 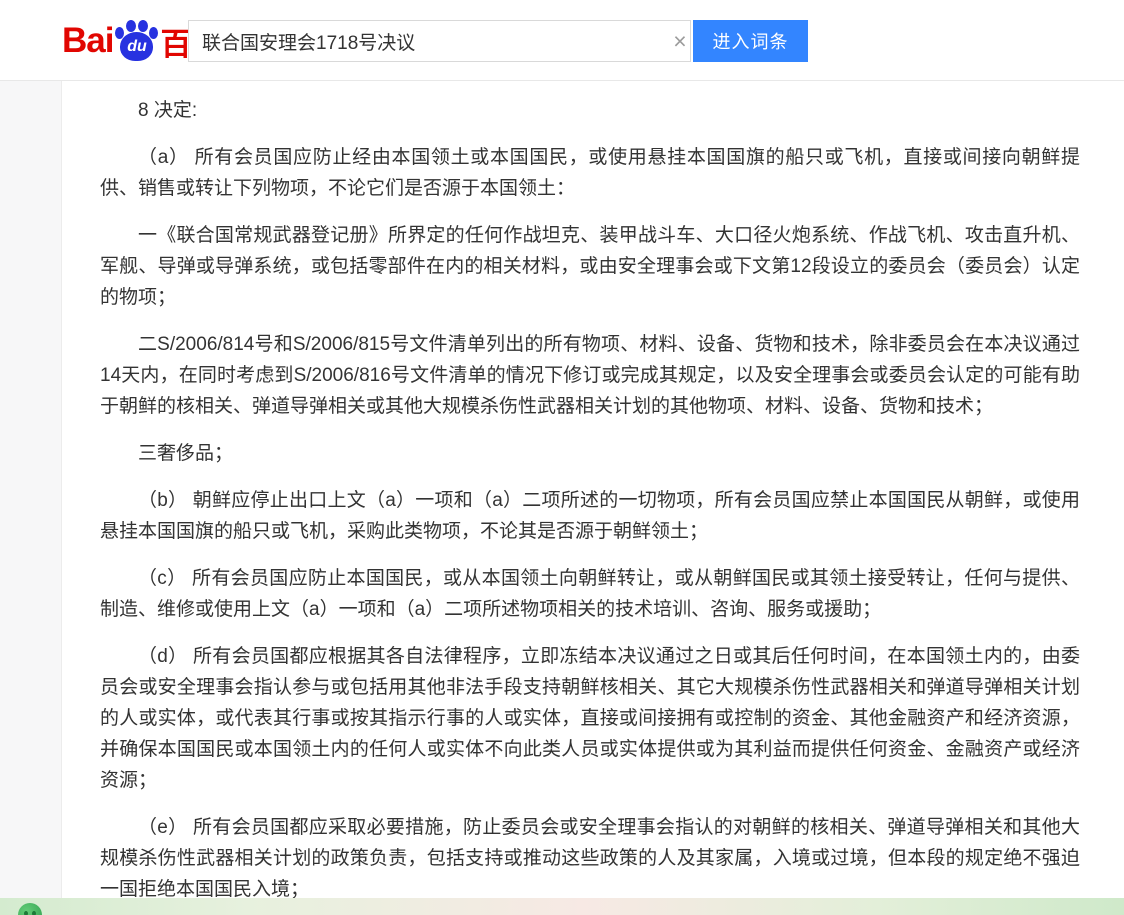 What do you see at coordinates (88, 40) in the screenshot?
I see `logo-bai-text: Bai` at bounding box center [88, 40].